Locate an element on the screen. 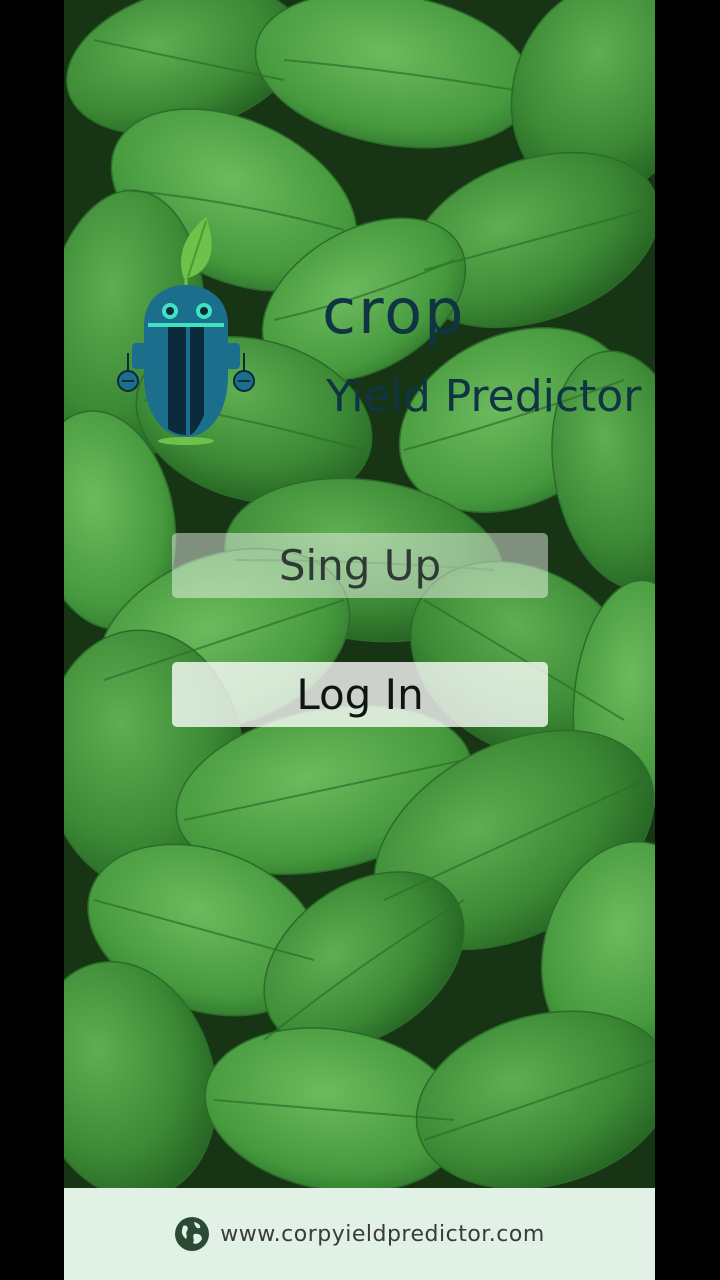 This screenshot has width=720, height=1280. footer-bar: www.corpyieldpredictor.com is located at coordinates (359, 1234).